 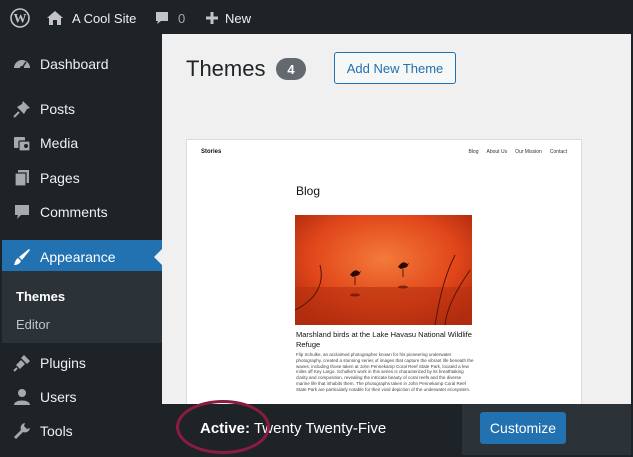 What do you see at coordinates (22, 178) in the screenshot?
I see `pages-icon` at bounding box center [22, 178].